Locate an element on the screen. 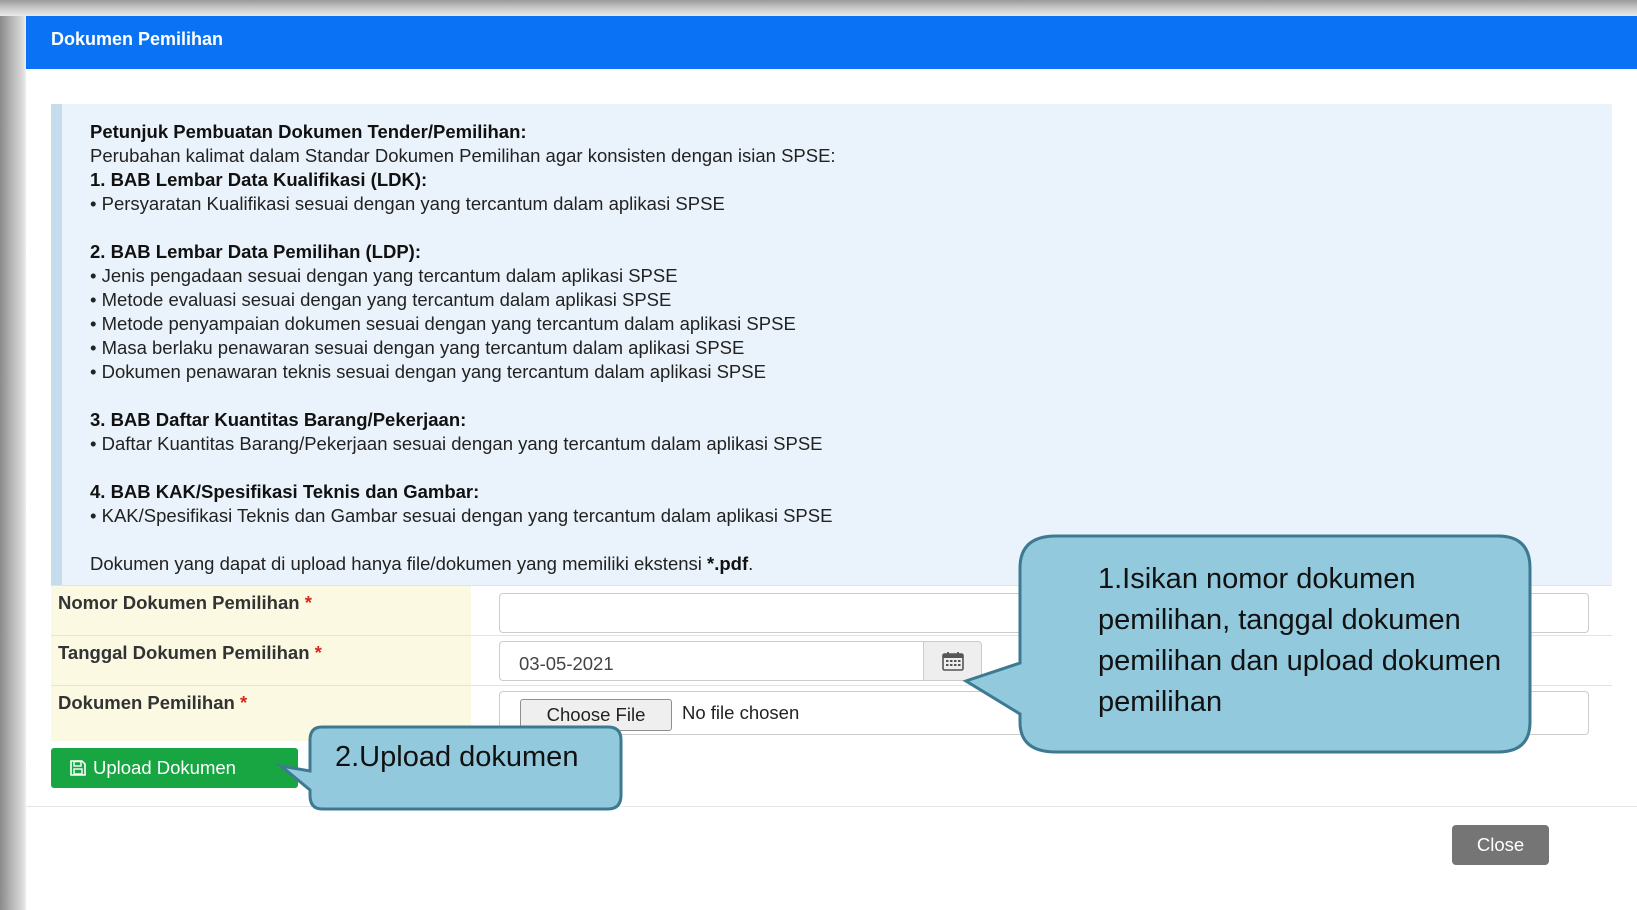 The height and width of the screenshot is (910, 1637). callout-step2-text: 2.Upload dokumen is located at coordinates (457, 757).